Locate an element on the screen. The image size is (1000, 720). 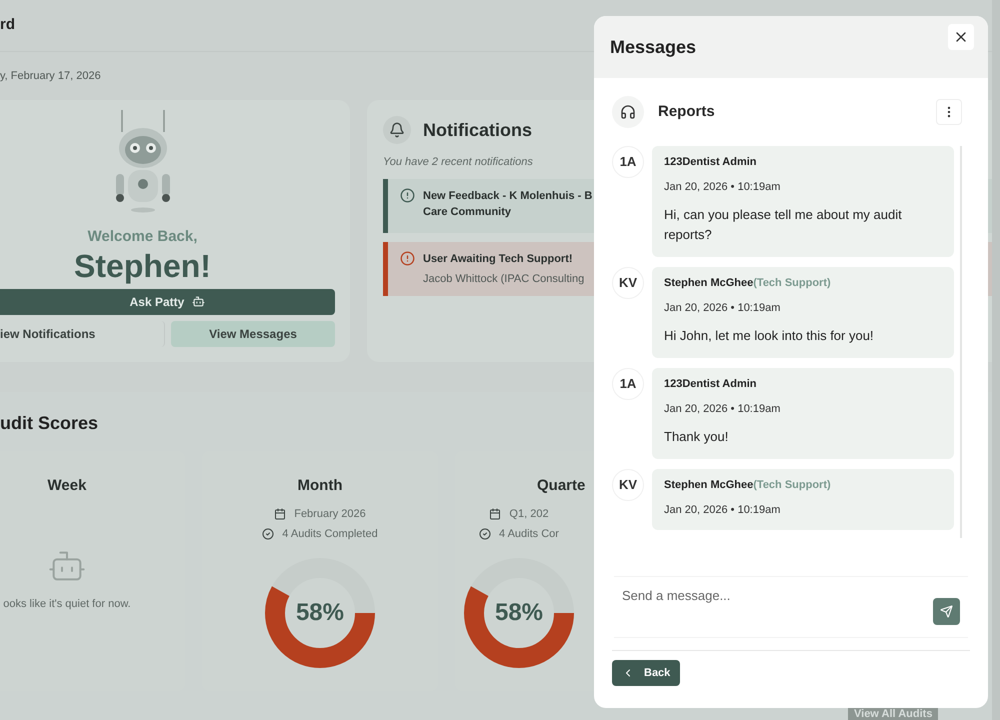
close-button is located at coordinates (961, 37).